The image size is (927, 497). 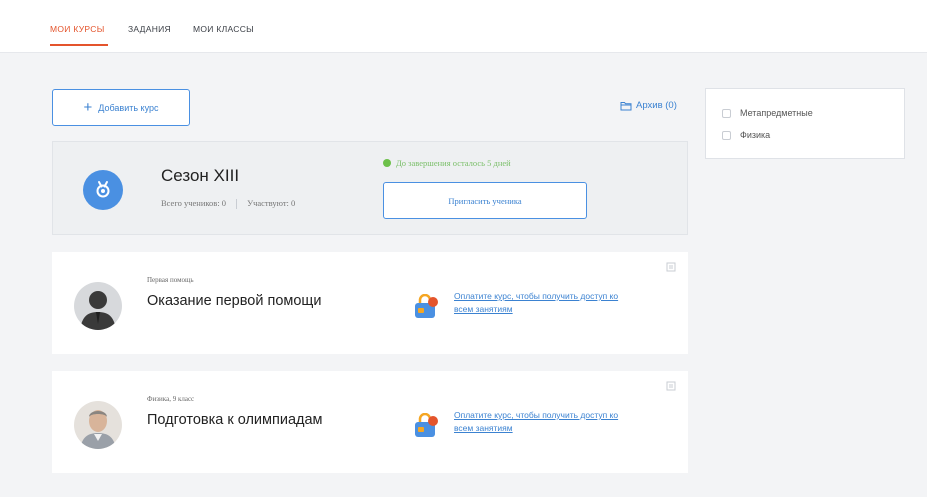 What do you see at coordinates (77, 29) in the screenshot?
I see `tab-my-courses: МОИ КУРСЫ` at bounding box center [77, 29].